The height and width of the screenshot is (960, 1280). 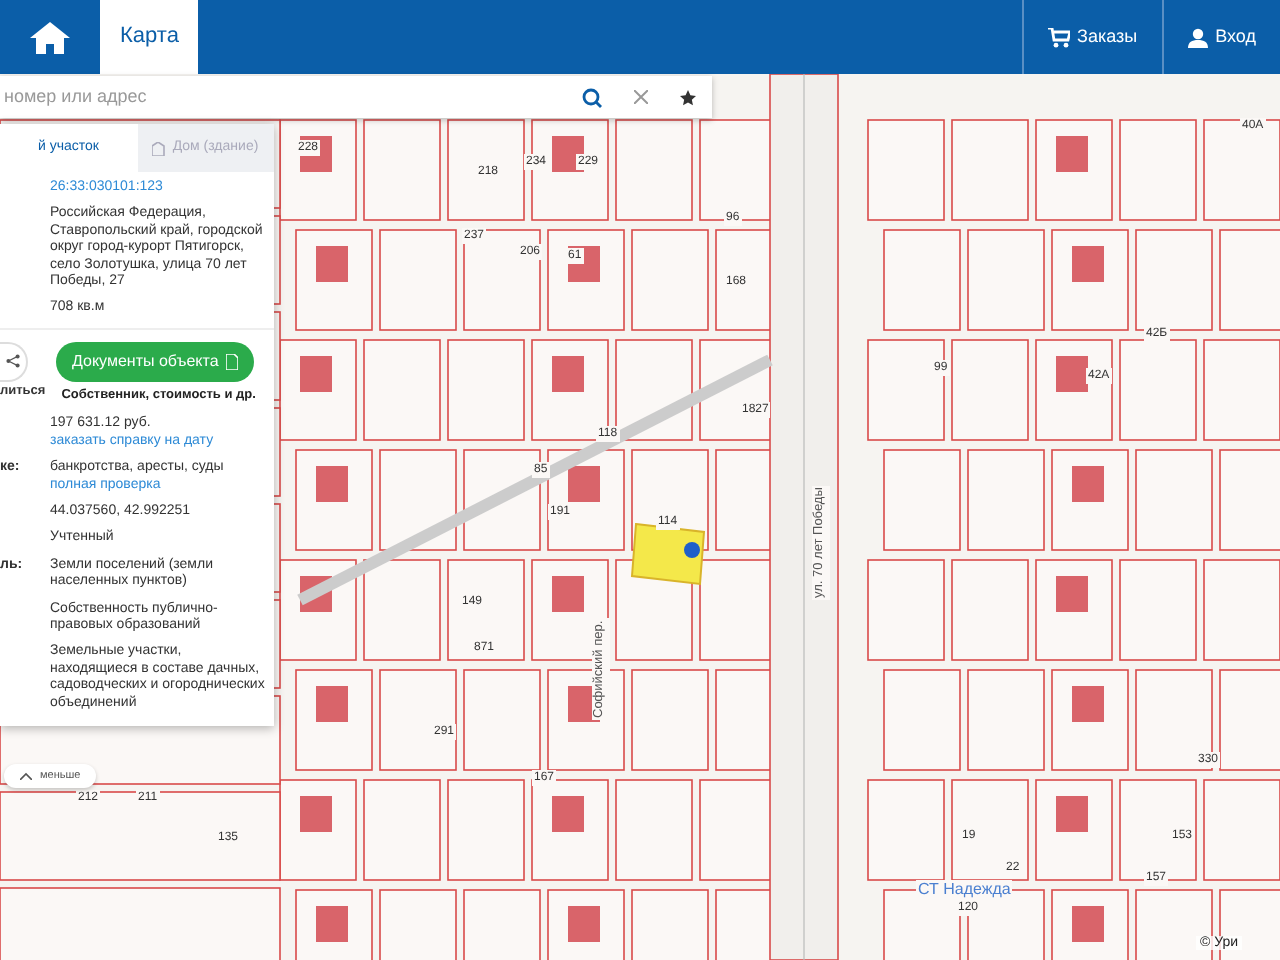 I want to click on share-icon, so click(x=13, y=361).